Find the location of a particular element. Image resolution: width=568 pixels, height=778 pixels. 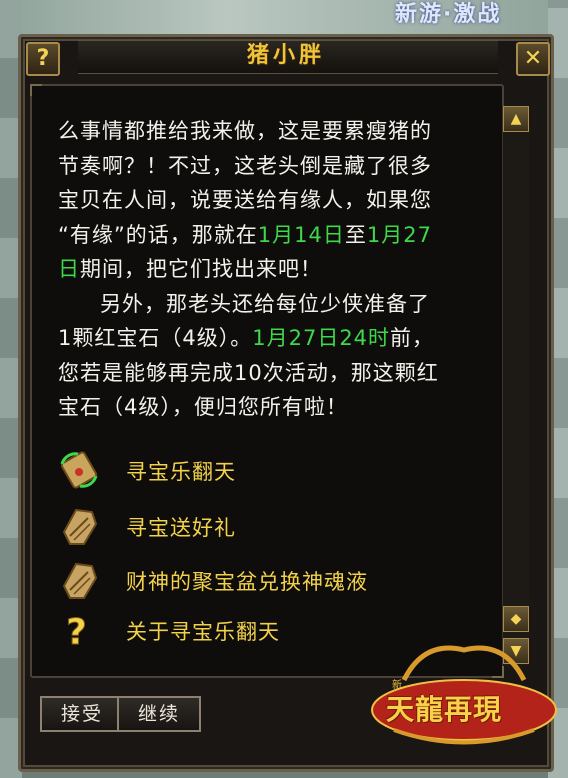

dialogue-line: 日期间，把它们找出来吧！ is located at coordinates (278, 269).